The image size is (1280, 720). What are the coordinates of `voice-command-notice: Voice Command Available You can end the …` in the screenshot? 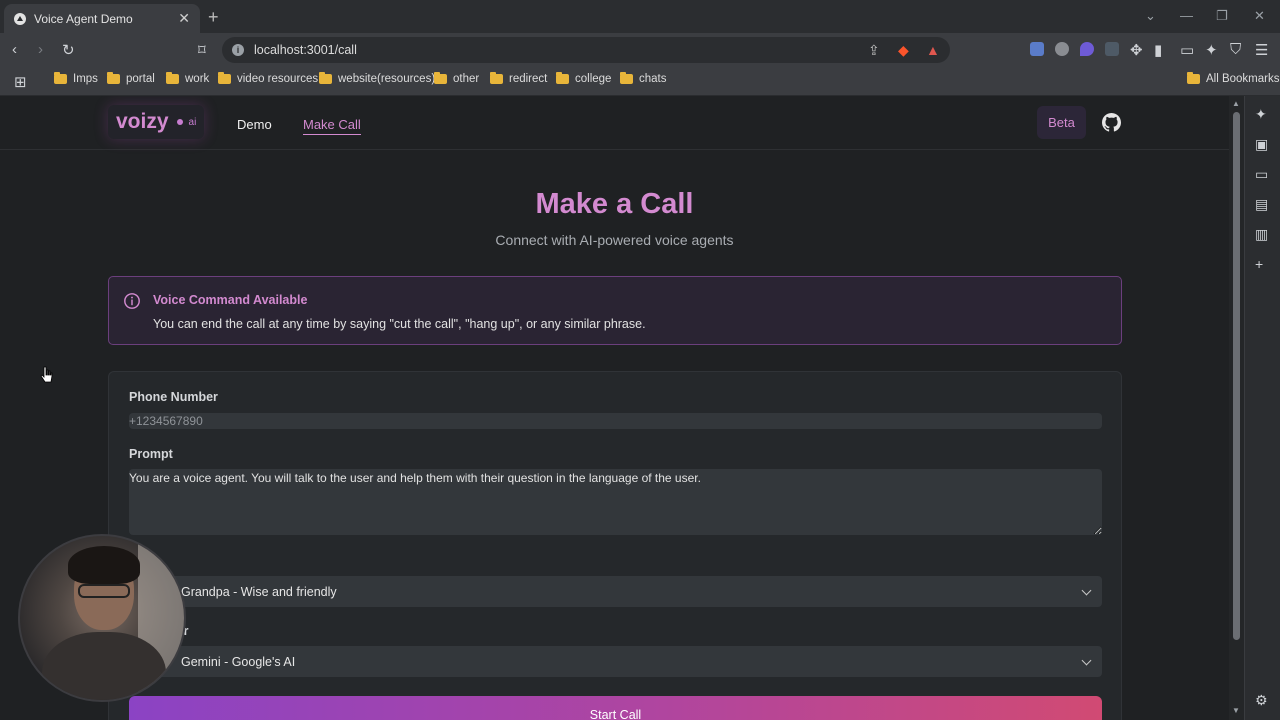 It's located at (615, 310).